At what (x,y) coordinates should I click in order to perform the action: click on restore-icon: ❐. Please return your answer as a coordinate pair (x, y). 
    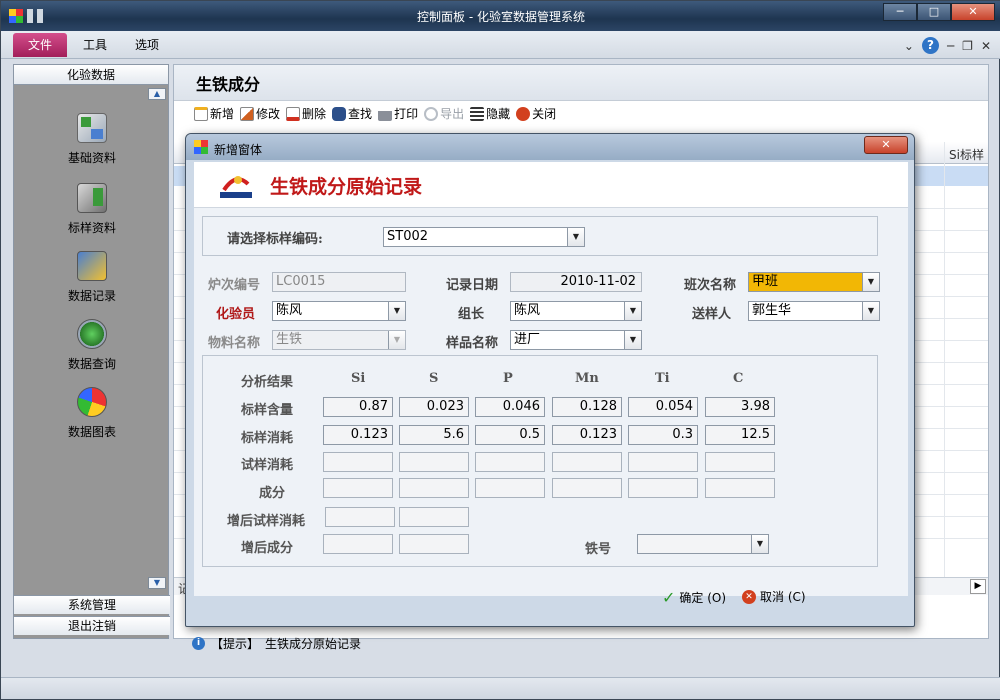
    Looking at the image, I should click on (967, 46).